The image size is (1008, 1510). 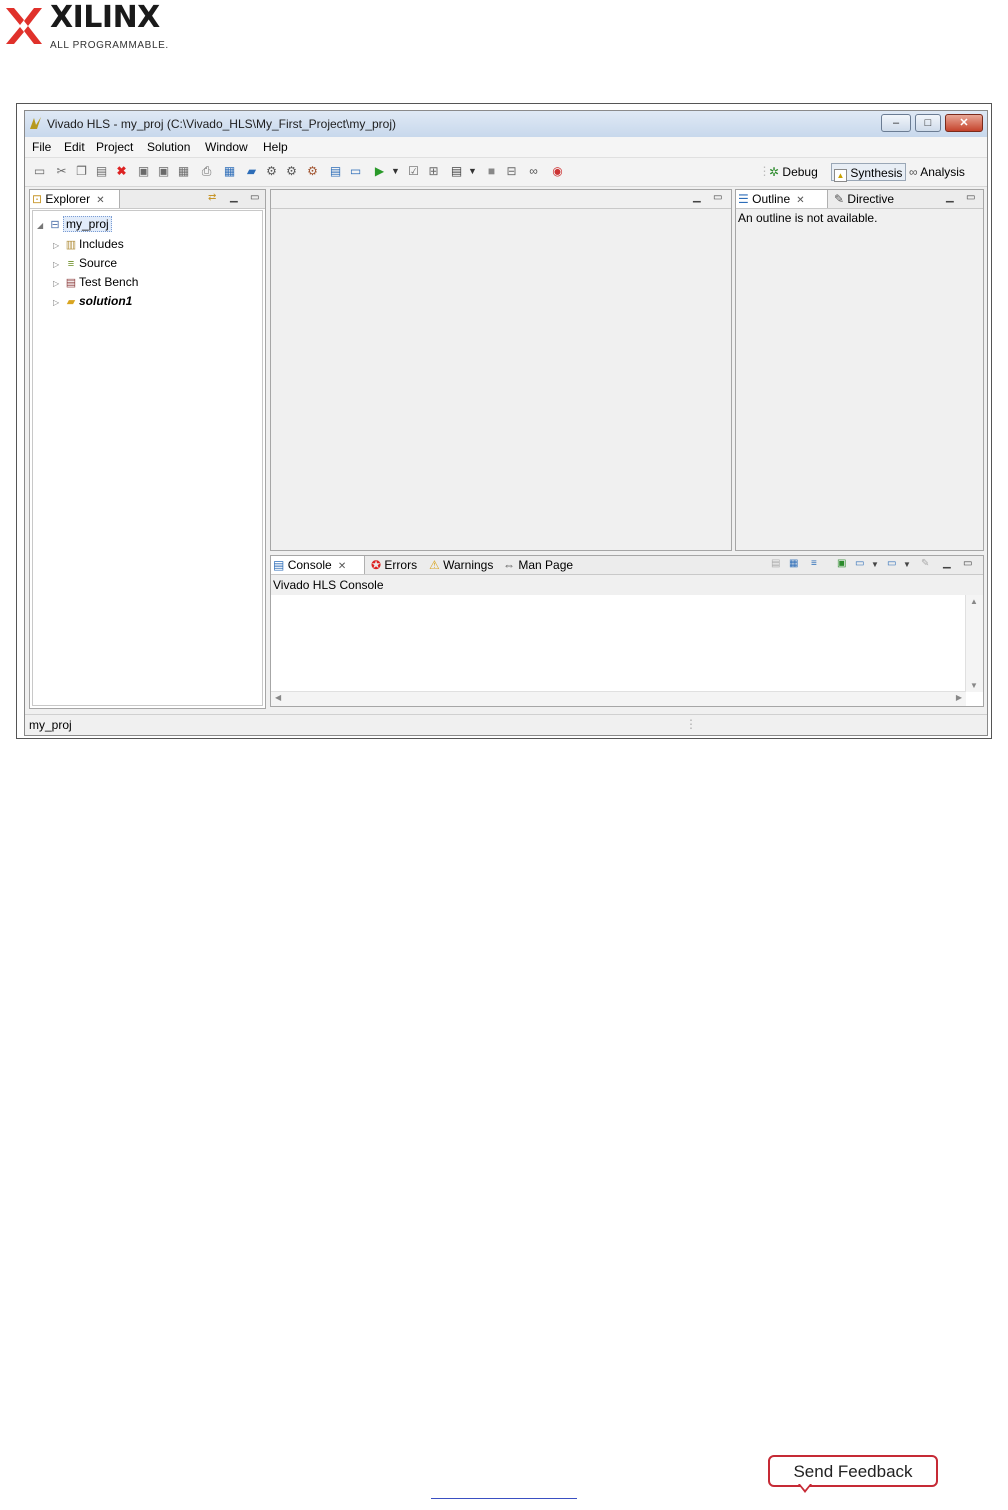 I want to click on scroll-right-icon: ▶, so click(x=959, y=697).